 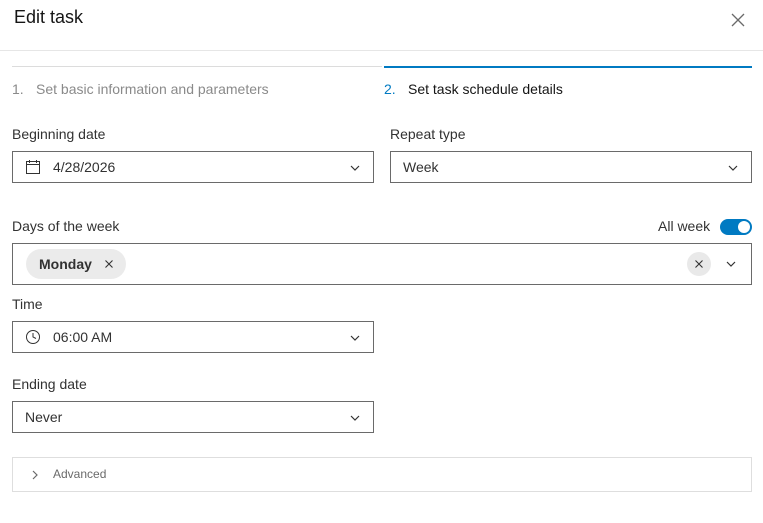 What do you see at coordinates (49, 17) in the screenshot?
I see `dialog-title: Edit task` at bounding box center [49, 17].